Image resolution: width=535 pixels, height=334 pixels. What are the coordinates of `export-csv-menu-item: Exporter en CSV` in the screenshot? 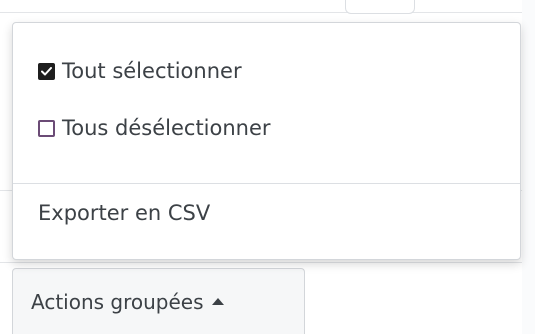 It's located at (124, 213).